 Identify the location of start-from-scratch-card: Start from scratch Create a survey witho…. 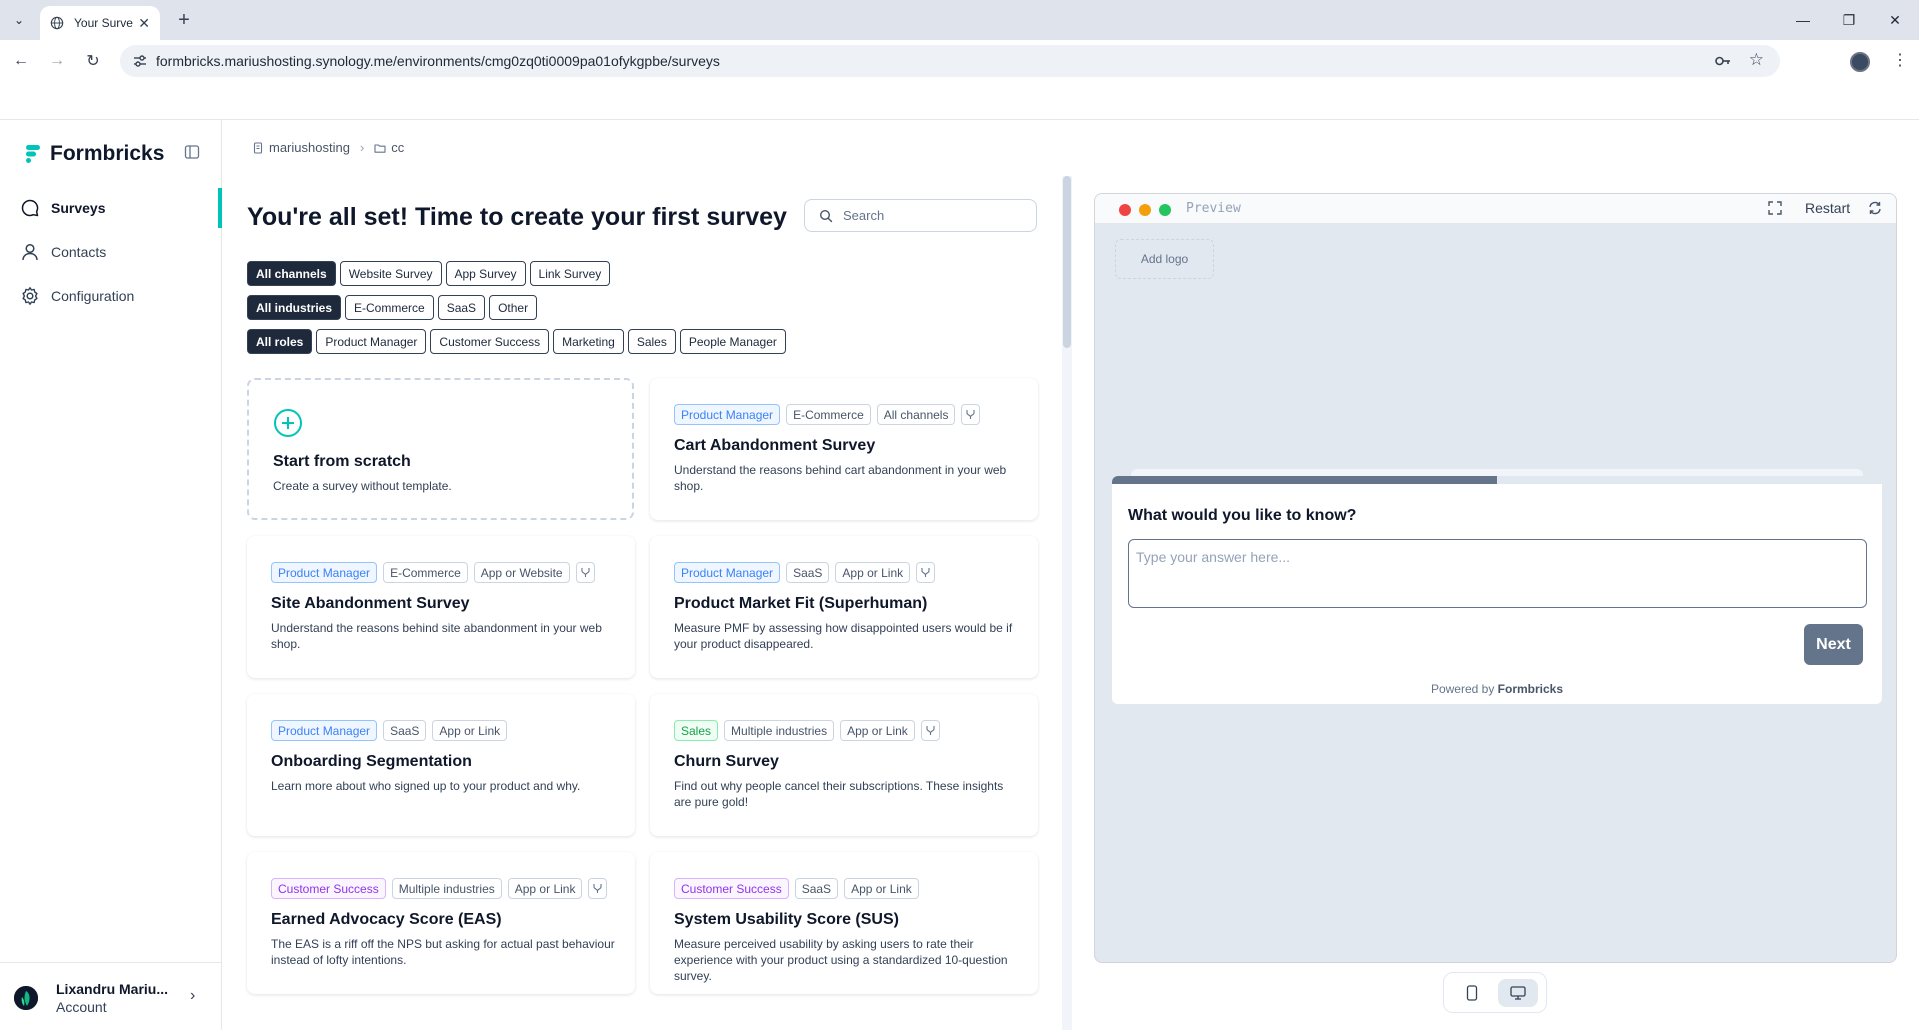
(440, 449).